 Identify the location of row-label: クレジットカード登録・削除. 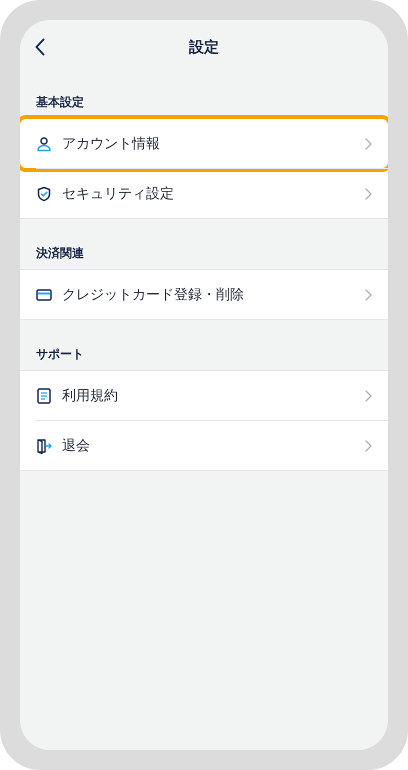
(153, 294).